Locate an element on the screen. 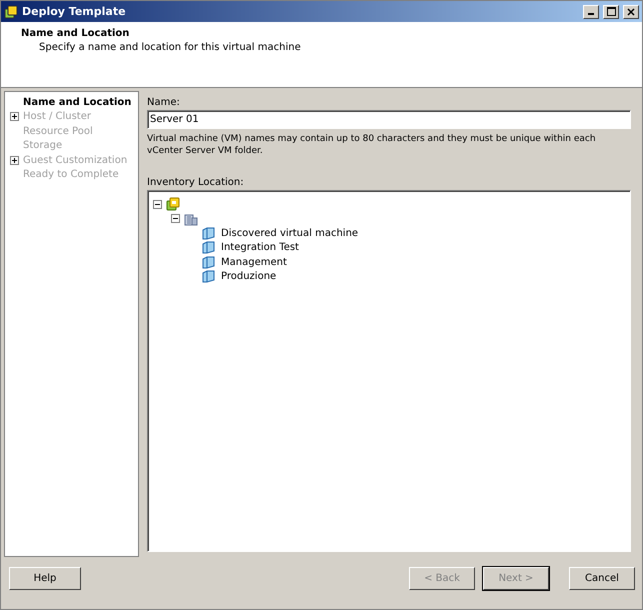  app-icon is located at coordinates (11, 11).